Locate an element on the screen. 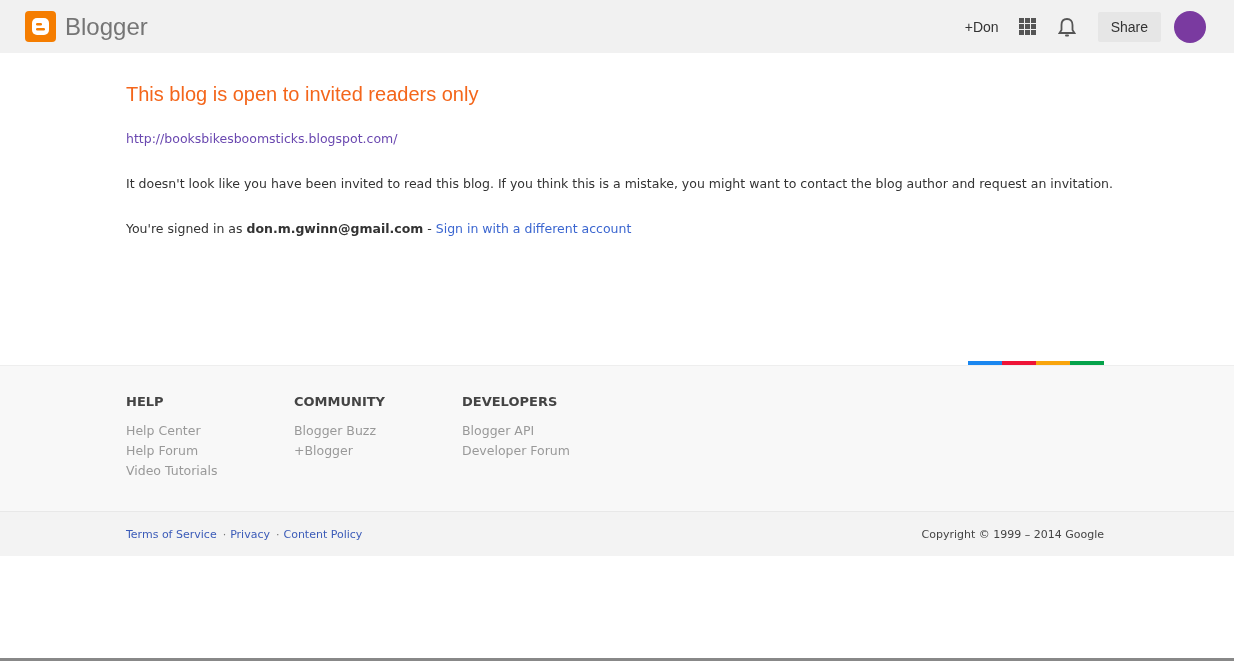 The width and height of the screenshot is (1234, 661). profile-avatar is located at coordinates (1190, 26).